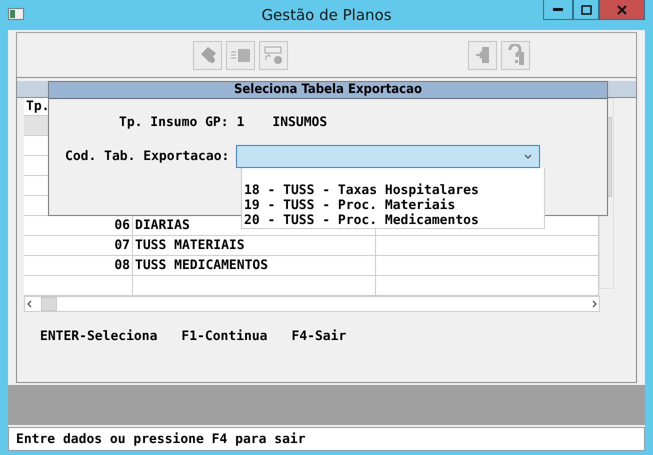 The height and width of the screenshot is (455, 653). I want to click on maximize-icon, so click(586, 9).